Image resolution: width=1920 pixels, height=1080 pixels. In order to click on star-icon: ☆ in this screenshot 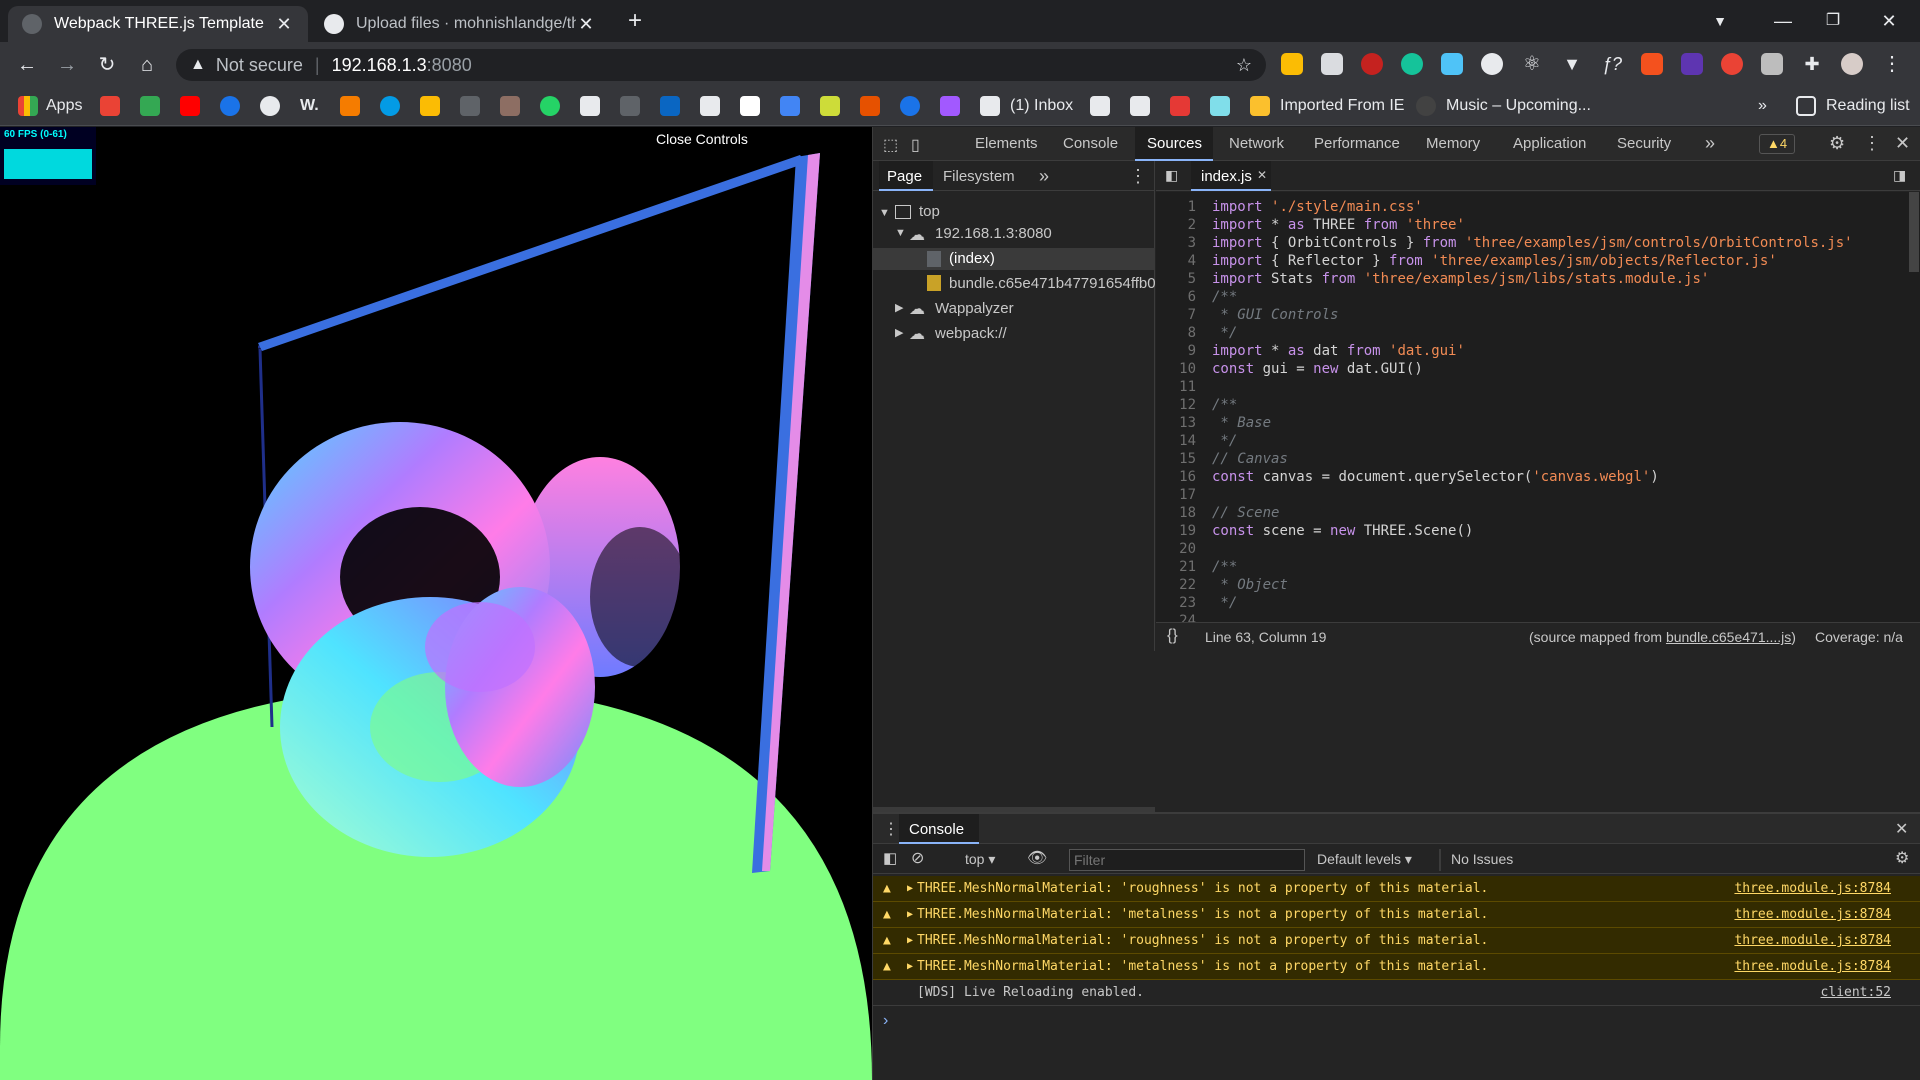, I will do `click(1244, 65)`.